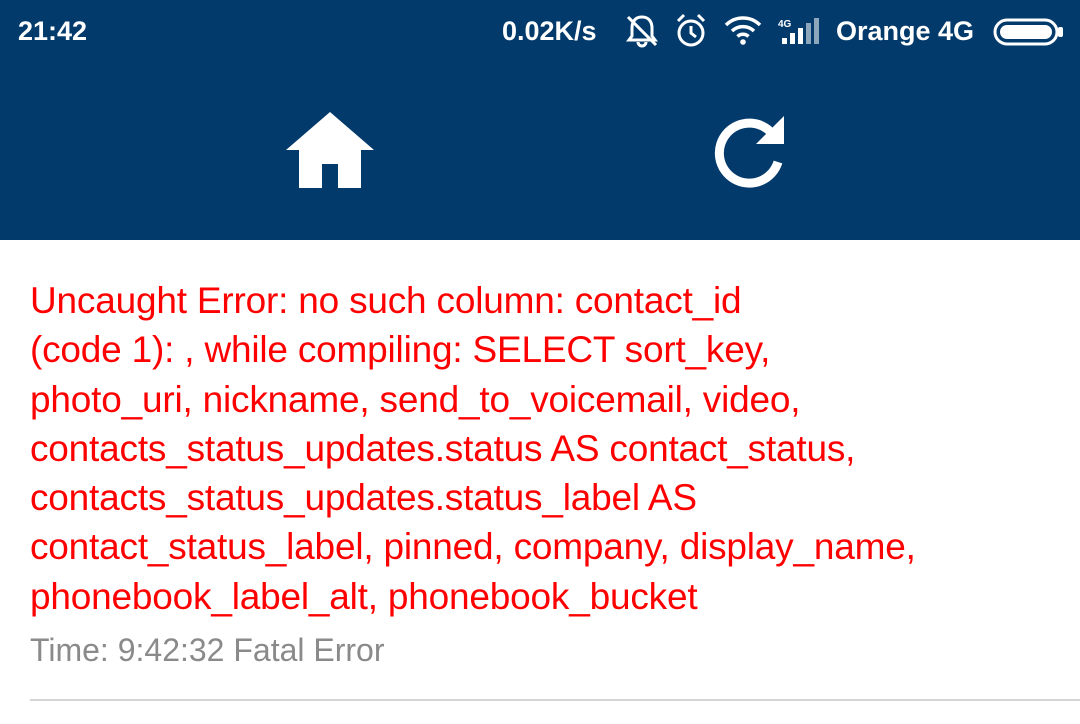  I want to click on wifi-icon, so click(743, 33).